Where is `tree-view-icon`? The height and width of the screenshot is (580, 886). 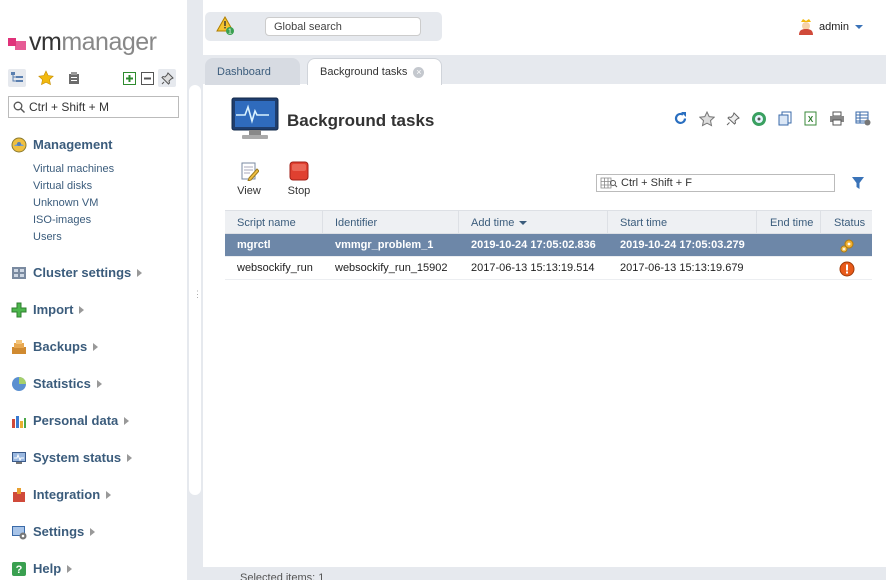 tree-view-icon is located at coordinates (17, 78).